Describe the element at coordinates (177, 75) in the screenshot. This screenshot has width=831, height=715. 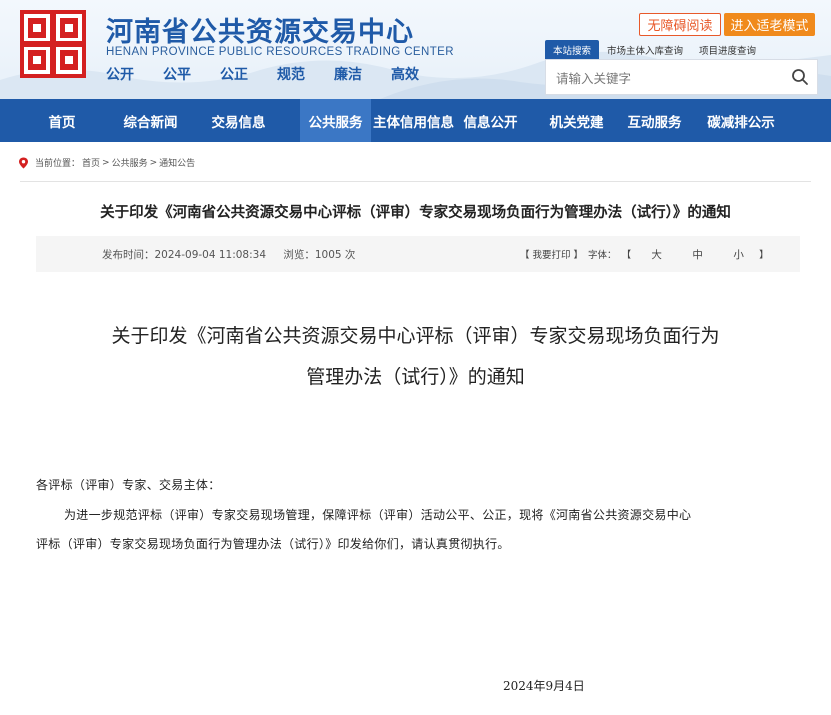
I see `slogan-item: 公平` at that location.